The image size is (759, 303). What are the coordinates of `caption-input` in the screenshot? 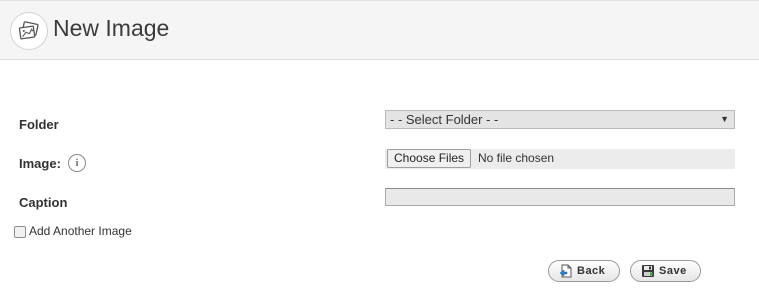 It's located at (560, 197).